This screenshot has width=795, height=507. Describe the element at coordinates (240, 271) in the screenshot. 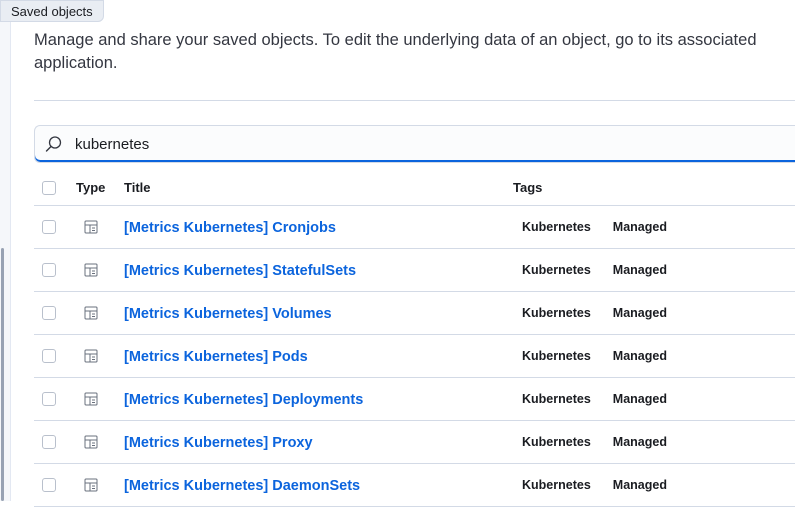

I see `object-title-link: [Metrics Kubernetes] StatefulSets` at that location.